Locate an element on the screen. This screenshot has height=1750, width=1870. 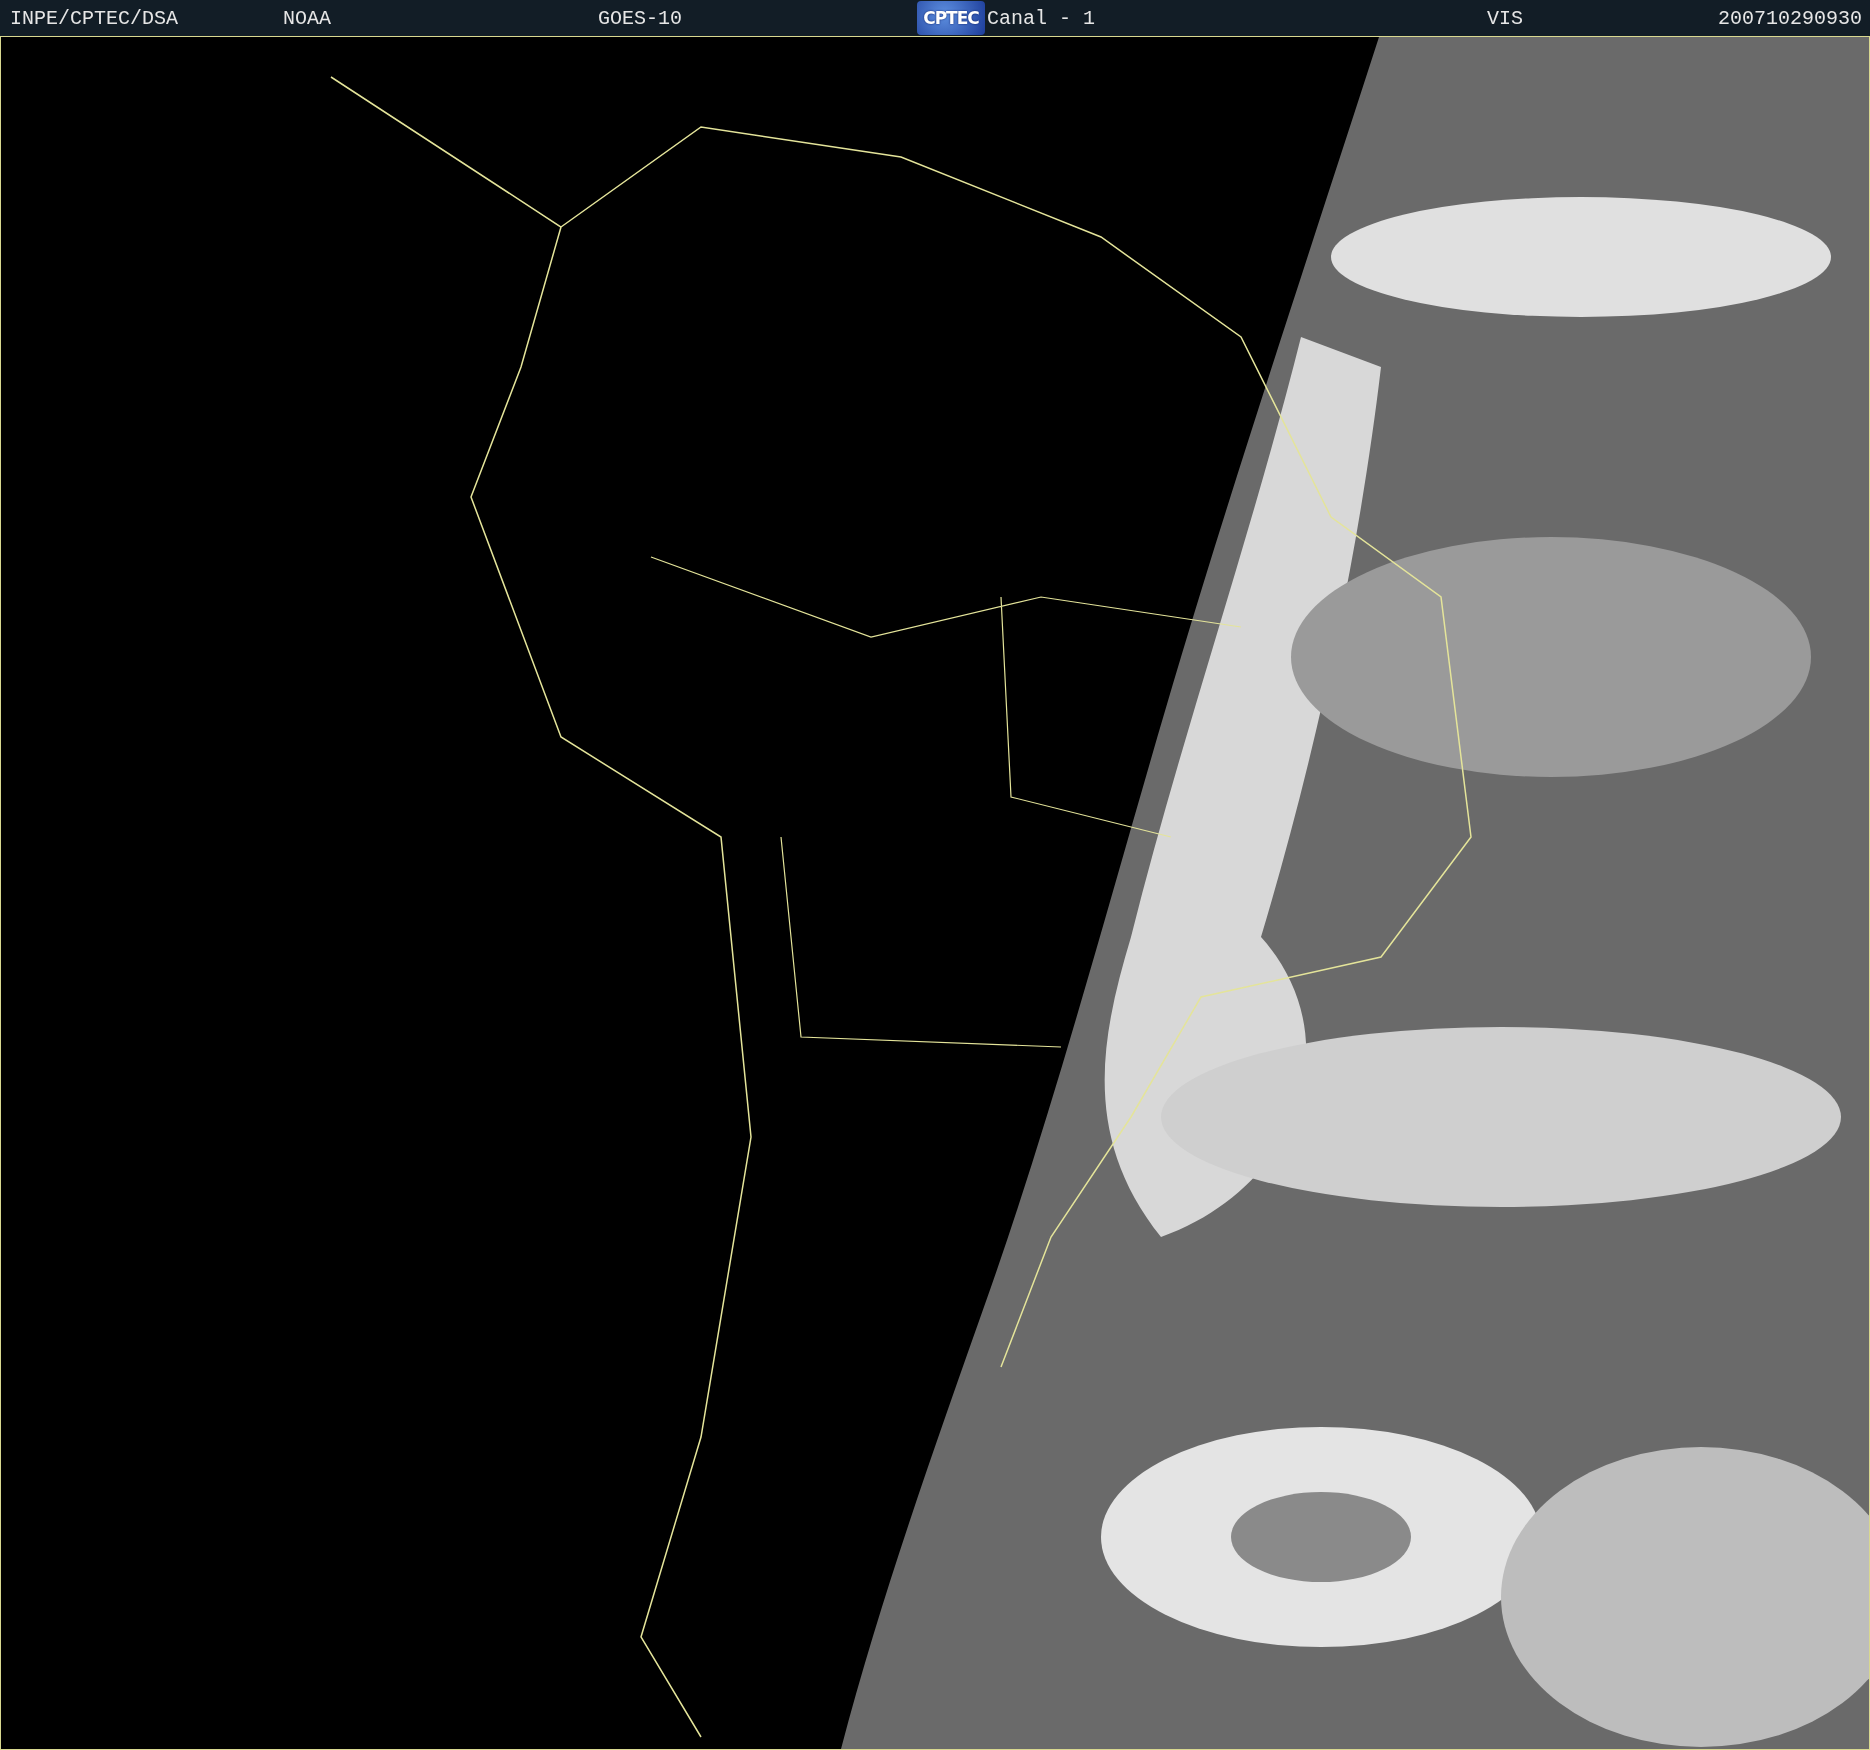
channel-label: Canal - 1 is located at coordinates (1041, 18).